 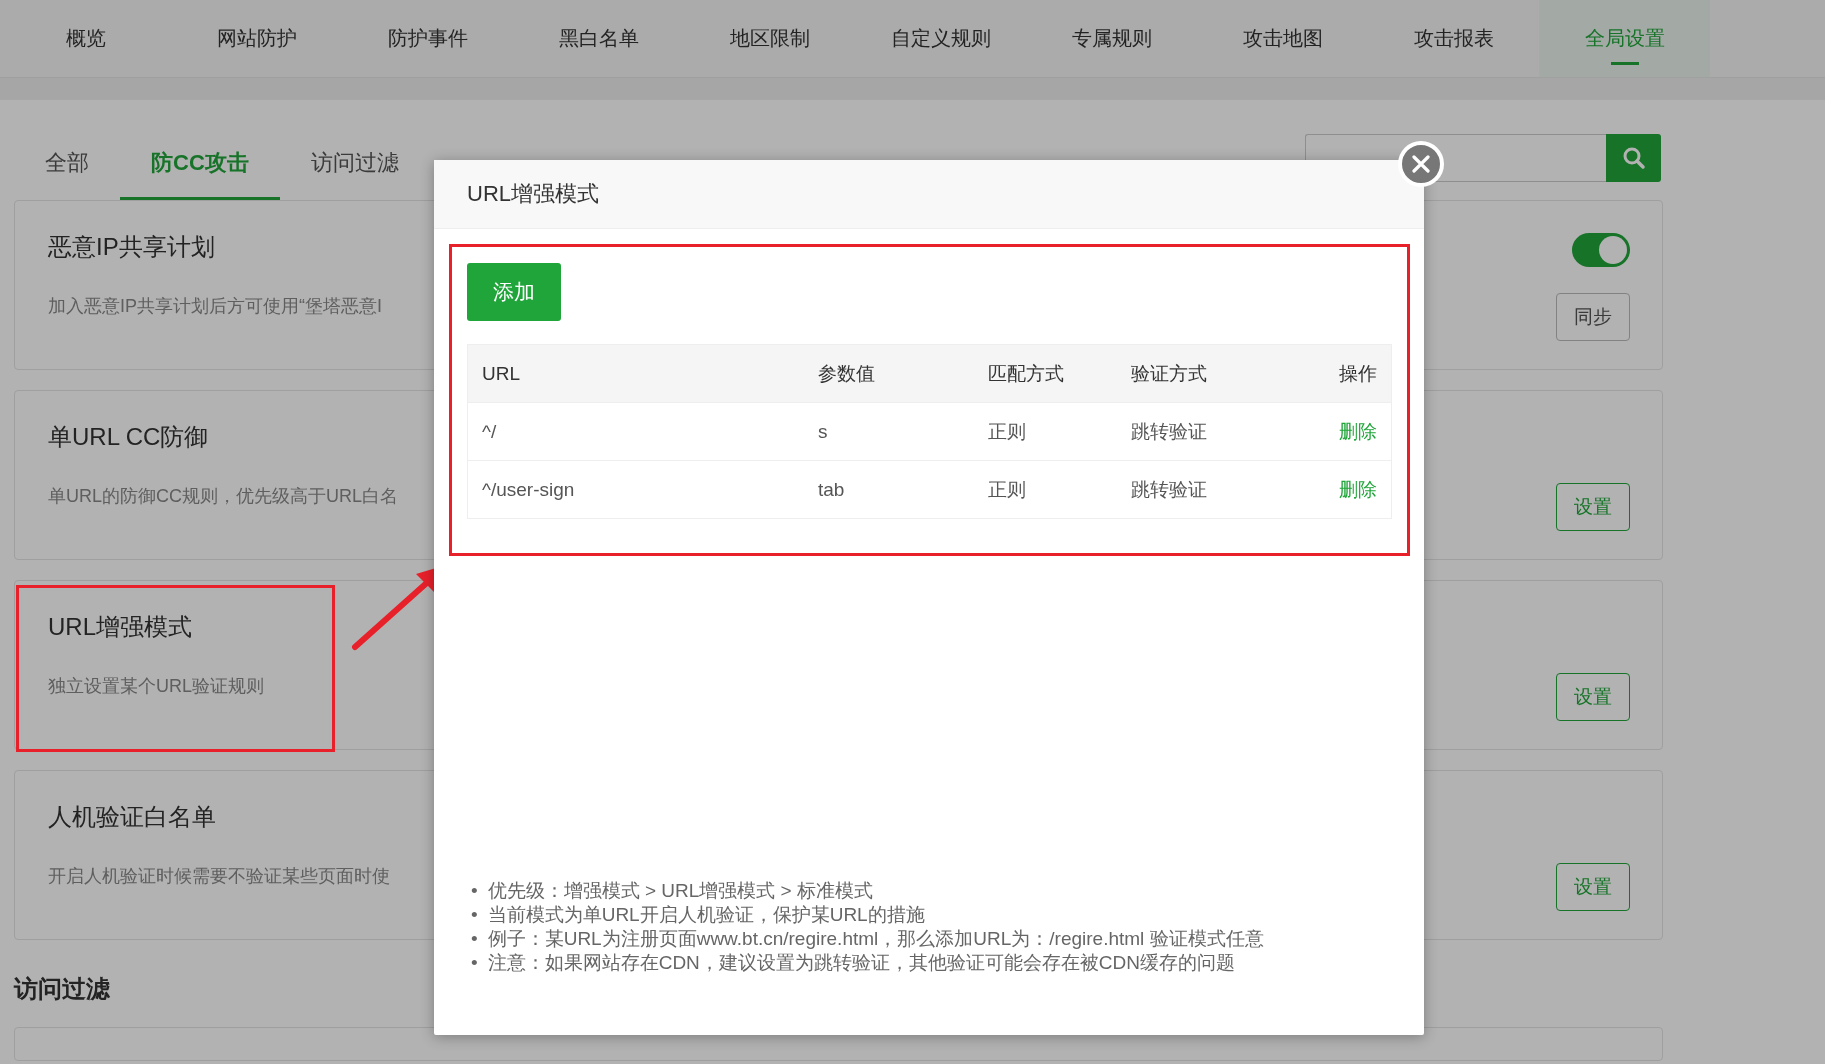 I want to click on card-button: 同步, so click(x=1593, y=317).